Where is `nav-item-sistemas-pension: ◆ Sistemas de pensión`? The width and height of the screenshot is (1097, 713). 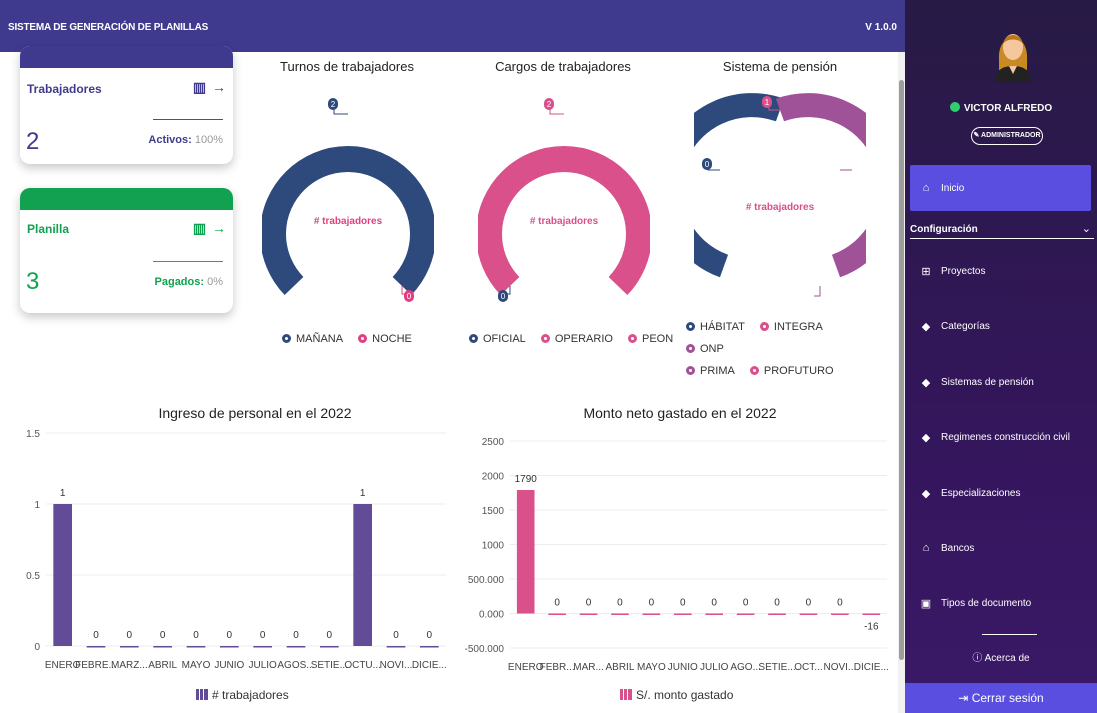 nav-item-sistemas-pension: ◆ Sistemas de pensión is located at coordinates (976, 382).